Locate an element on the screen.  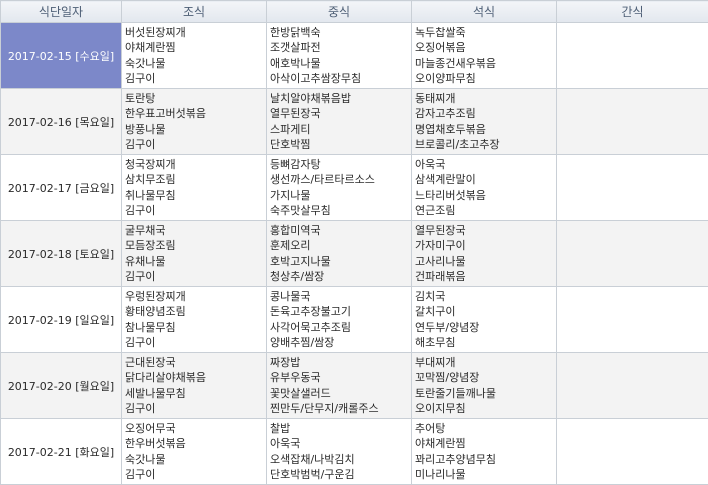
lunch-cell: 홍합미역국훈제오리호박고지나물청상추/쌈장 is located at coordinates (339, 254).